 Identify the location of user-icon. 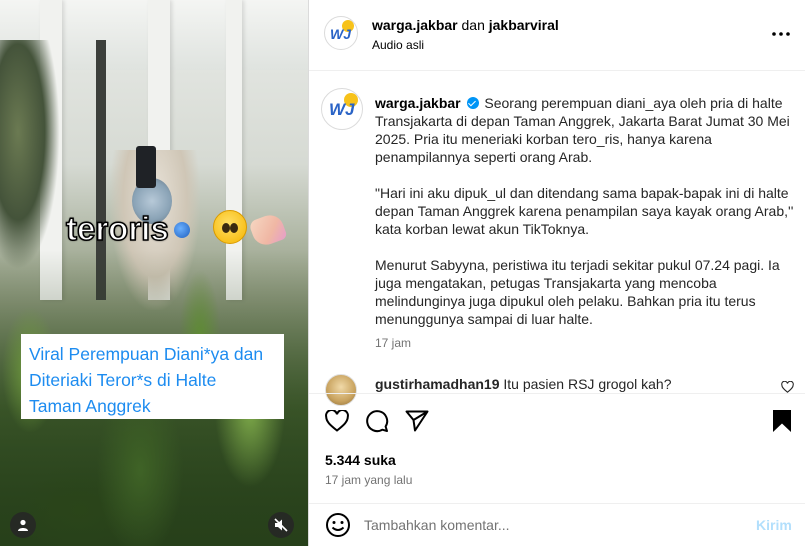
(23, 525).